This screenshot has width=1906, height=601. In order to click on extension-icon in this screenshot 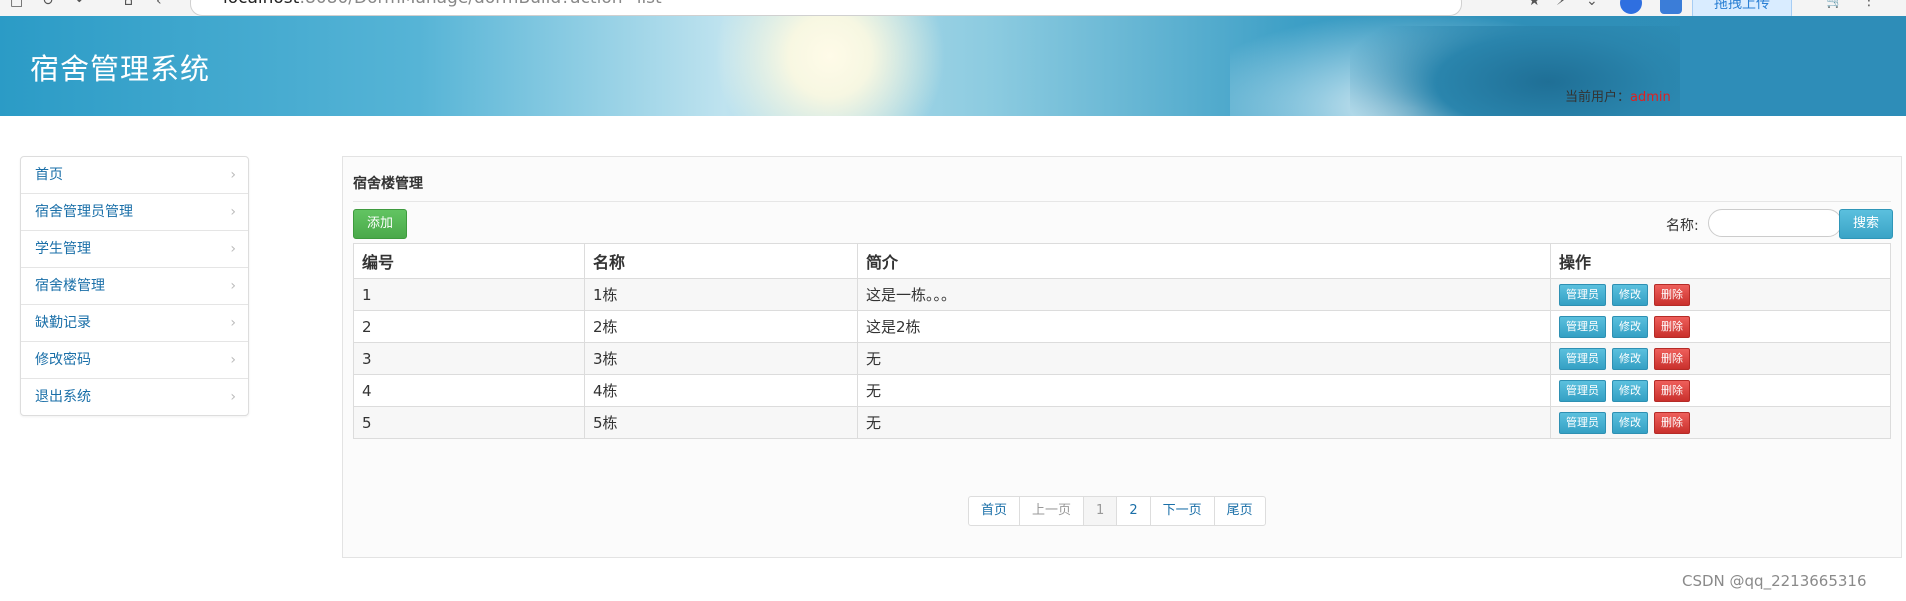, I will do `click(1631, 7)`.